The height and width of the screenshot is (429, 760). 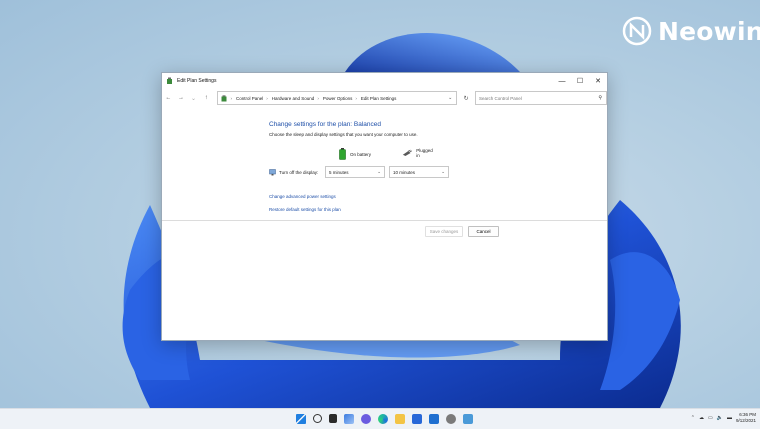 I want to click on taskbar-apps, so click(x=384, y=419).